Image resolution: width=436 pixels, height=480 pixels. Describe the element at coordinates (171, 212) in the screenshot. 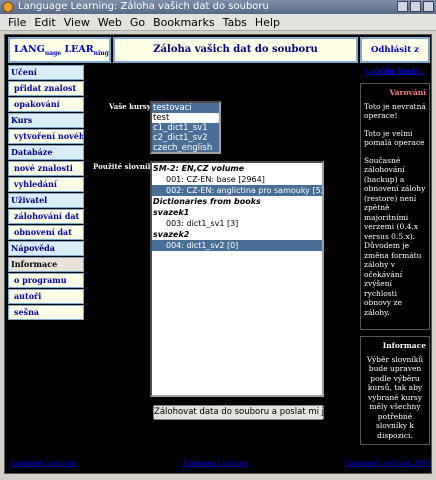

I see `dictionary-group-label: svazek1` at that location.